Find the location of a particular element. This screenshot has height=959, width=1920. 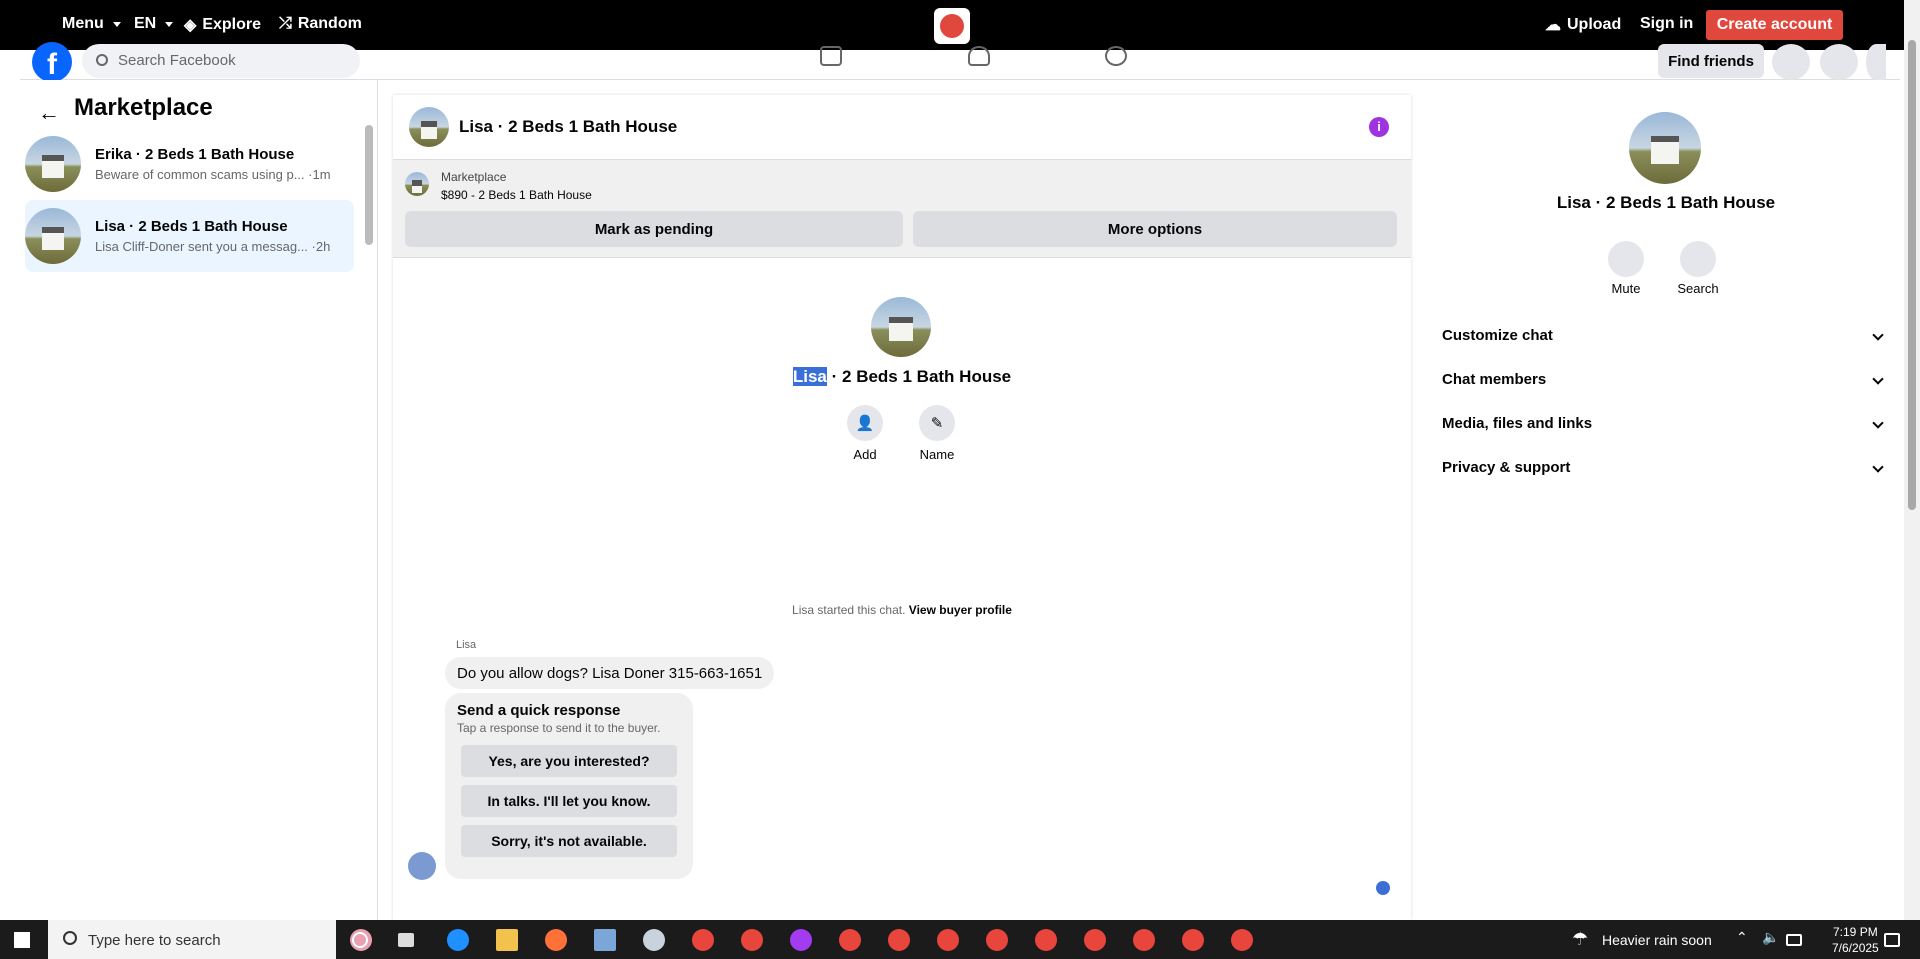

cortana-icon is located at coordinates (360, 940).